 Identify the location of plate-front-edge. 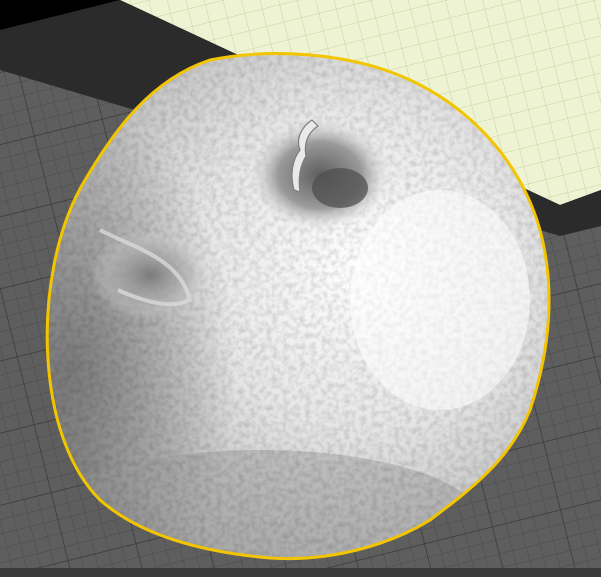
(300, 572).